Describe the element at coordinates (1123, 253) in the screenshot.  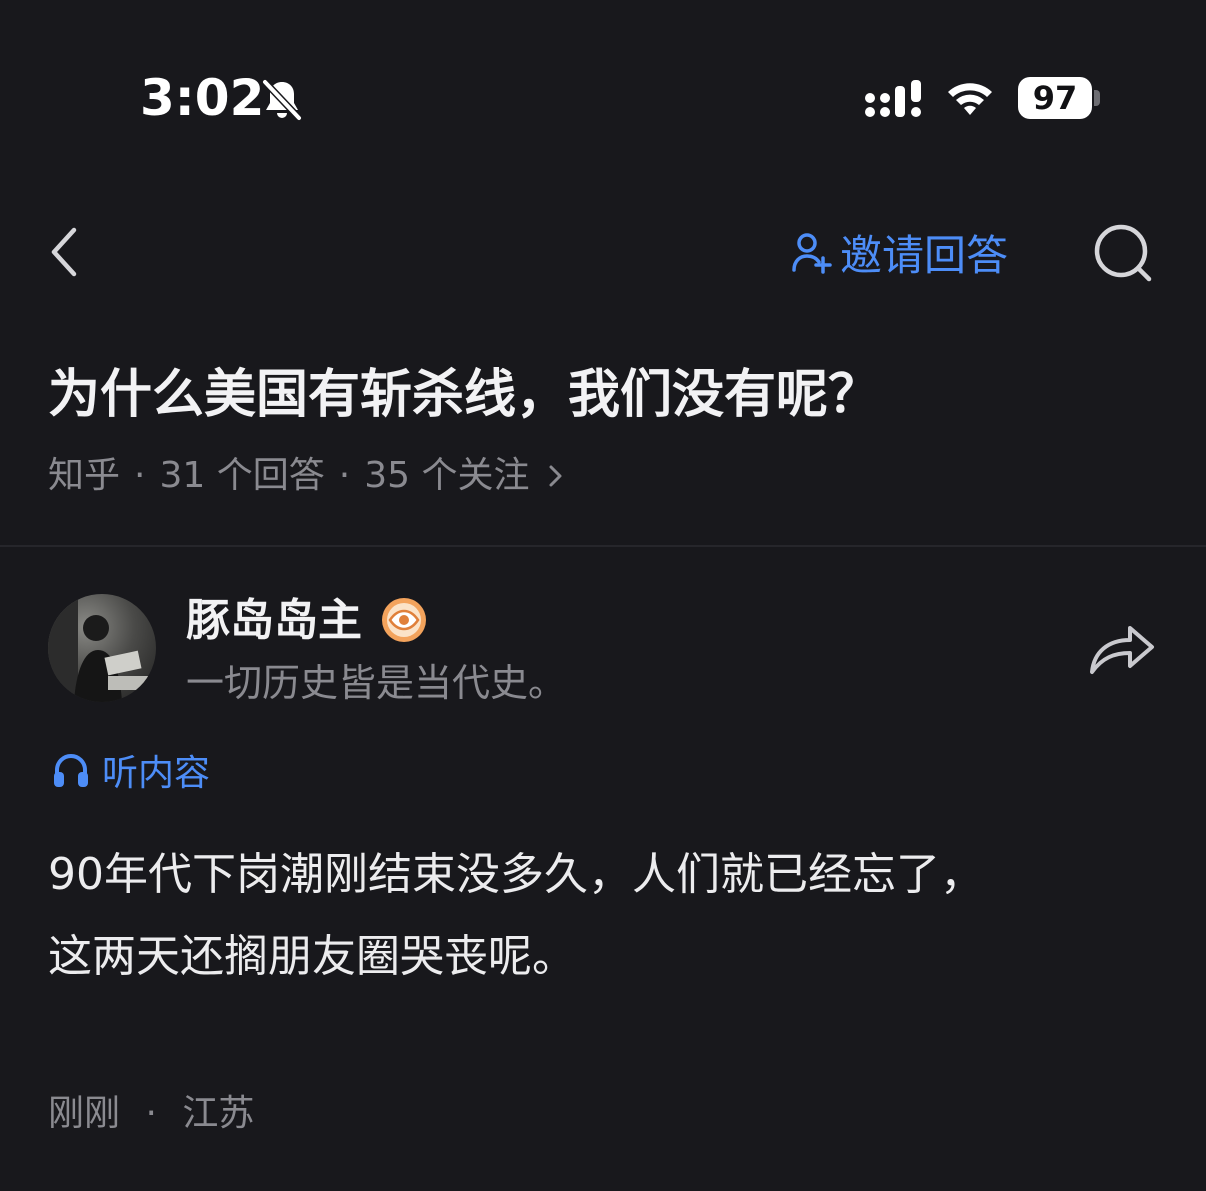
I see `search-icon` at that location.